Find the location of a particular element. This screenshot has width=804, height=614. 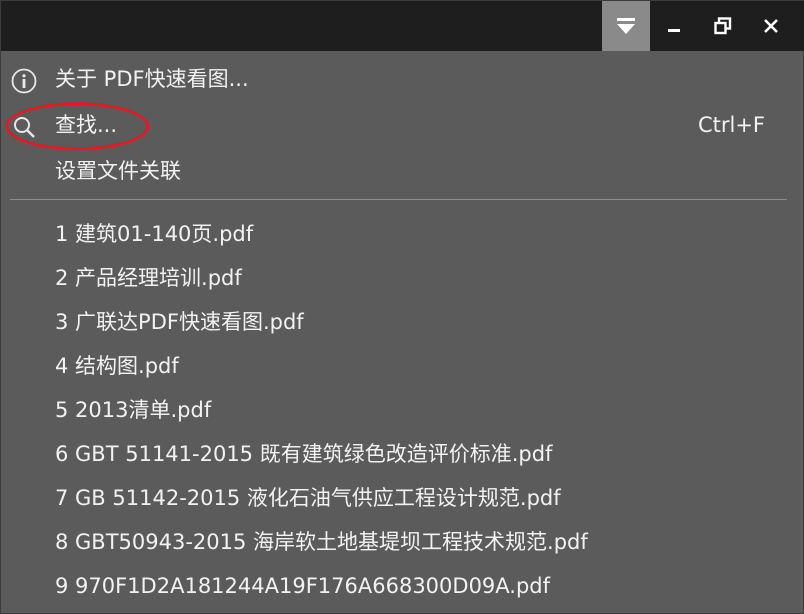

recent-file-item: 4 结构图.pdf is located at coordinates (402, 366).